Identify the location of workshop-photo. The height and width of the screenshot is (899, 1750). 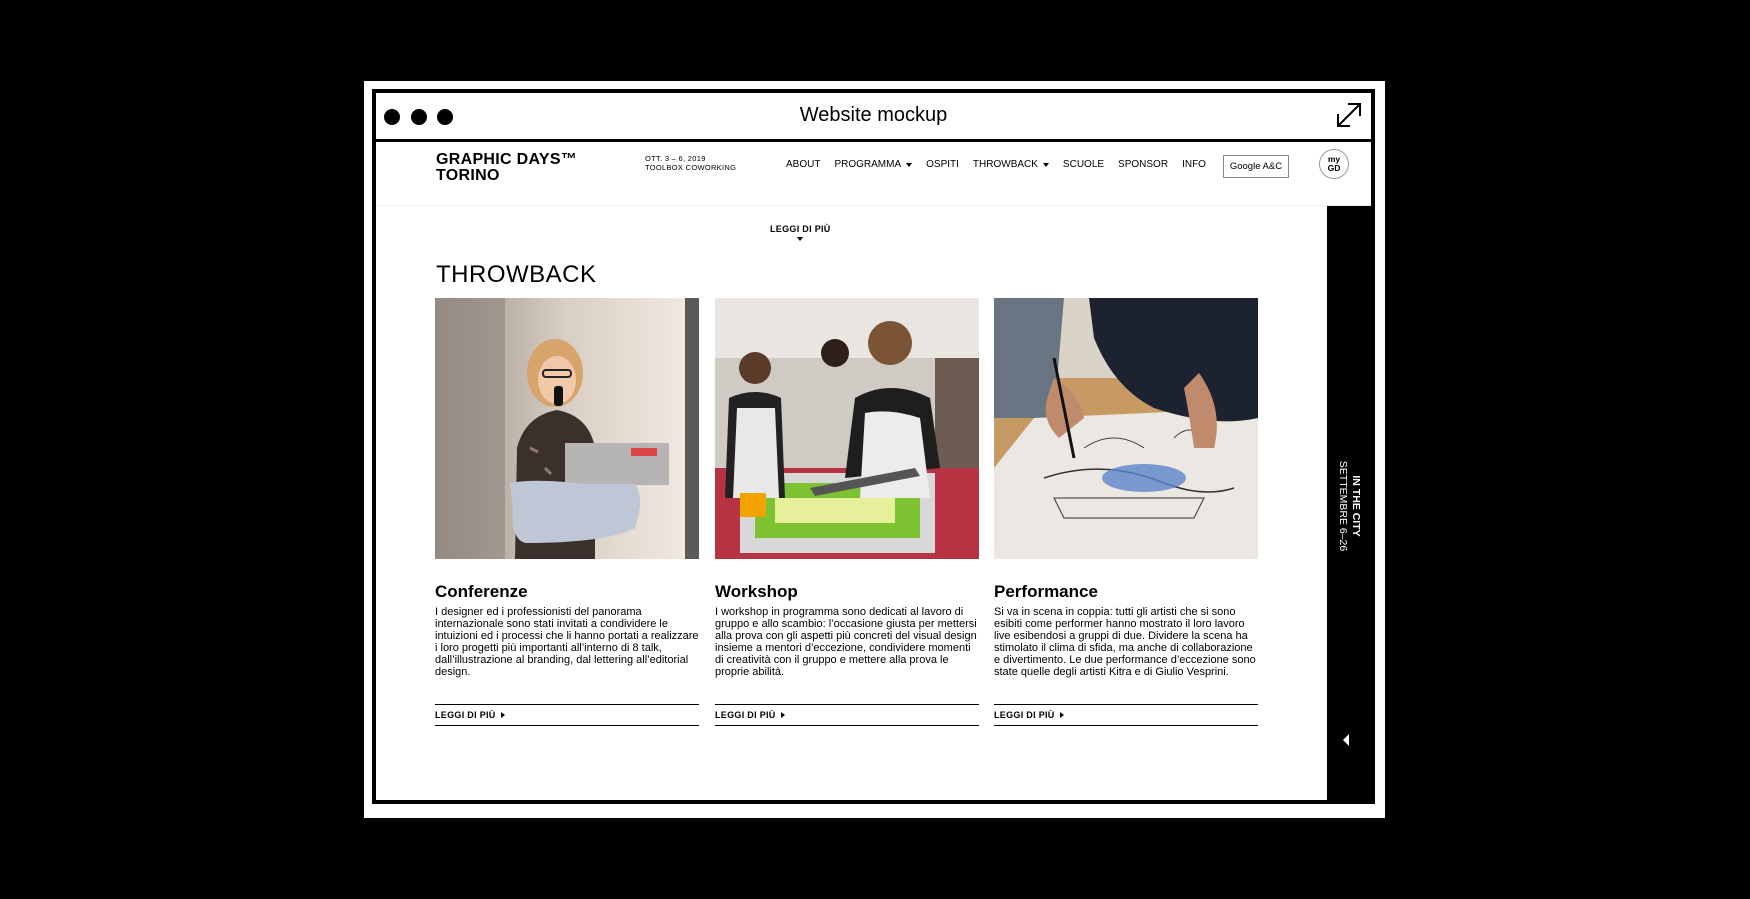
(847, 428).